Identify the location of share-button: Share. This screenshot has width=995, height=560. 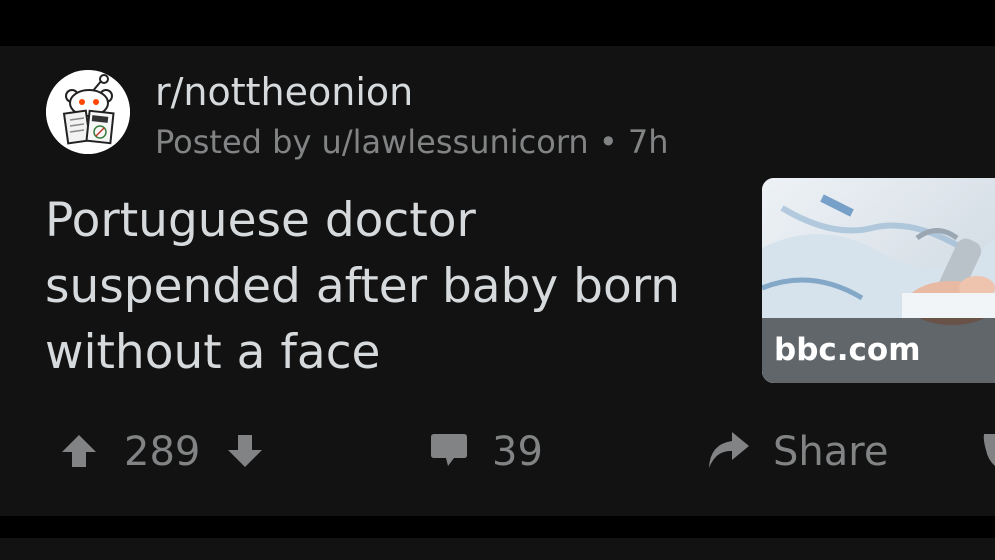
(830, 452).